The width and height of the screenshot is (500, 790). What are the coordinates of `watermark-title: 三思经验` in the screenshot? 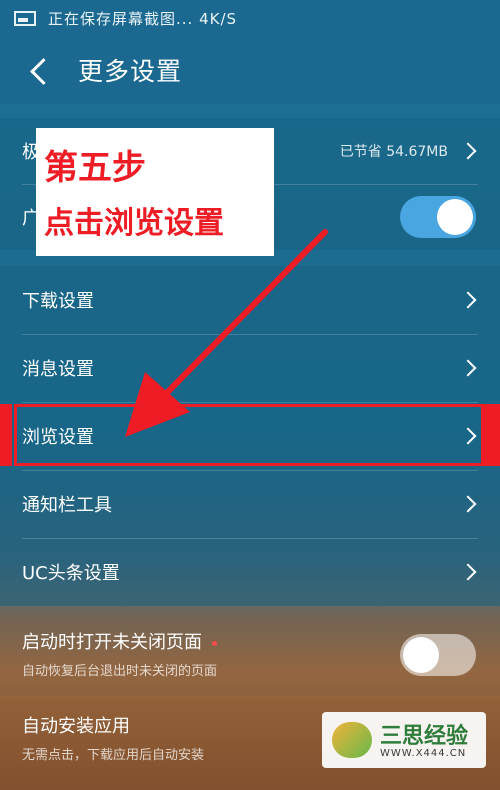 It's located at (424, 736).